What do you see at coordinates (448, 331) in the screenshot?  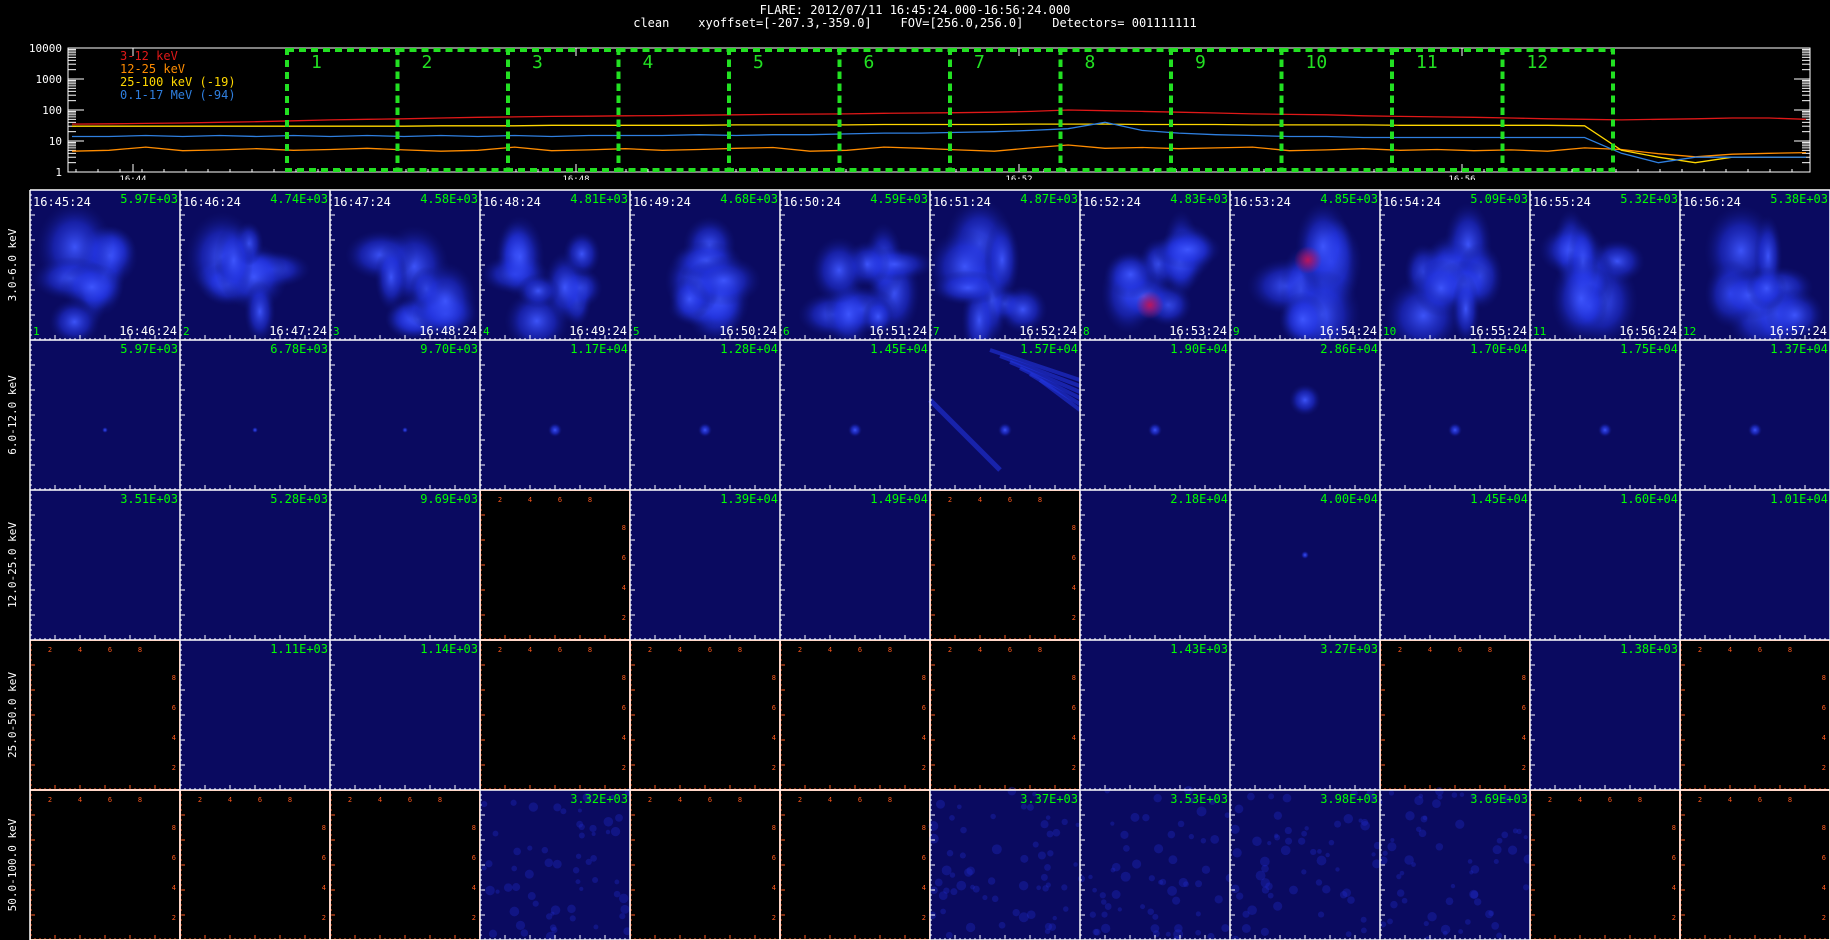 I see `end-time-label: 16:48:24` at bounding box center [448, 331].